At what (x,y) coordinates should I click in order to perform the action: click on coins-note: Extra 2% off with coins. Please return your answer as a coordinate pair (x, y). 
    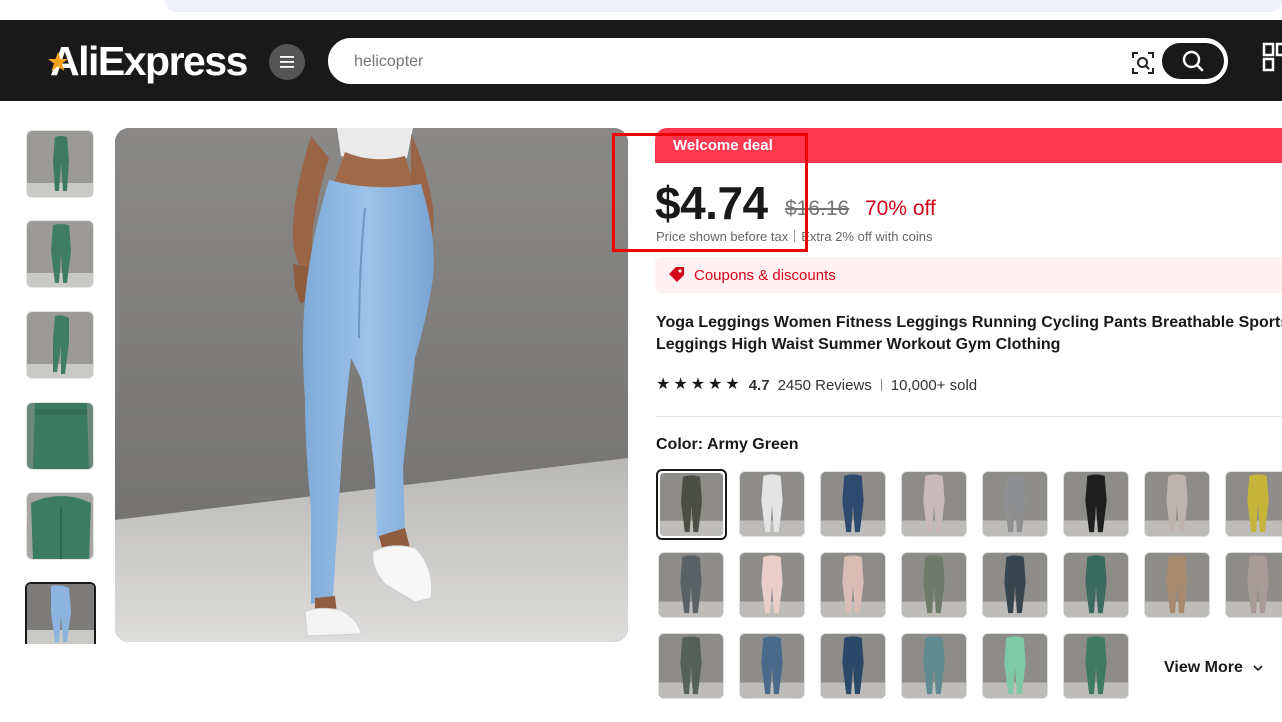
    Looking at the image, I should click on (867, 236).